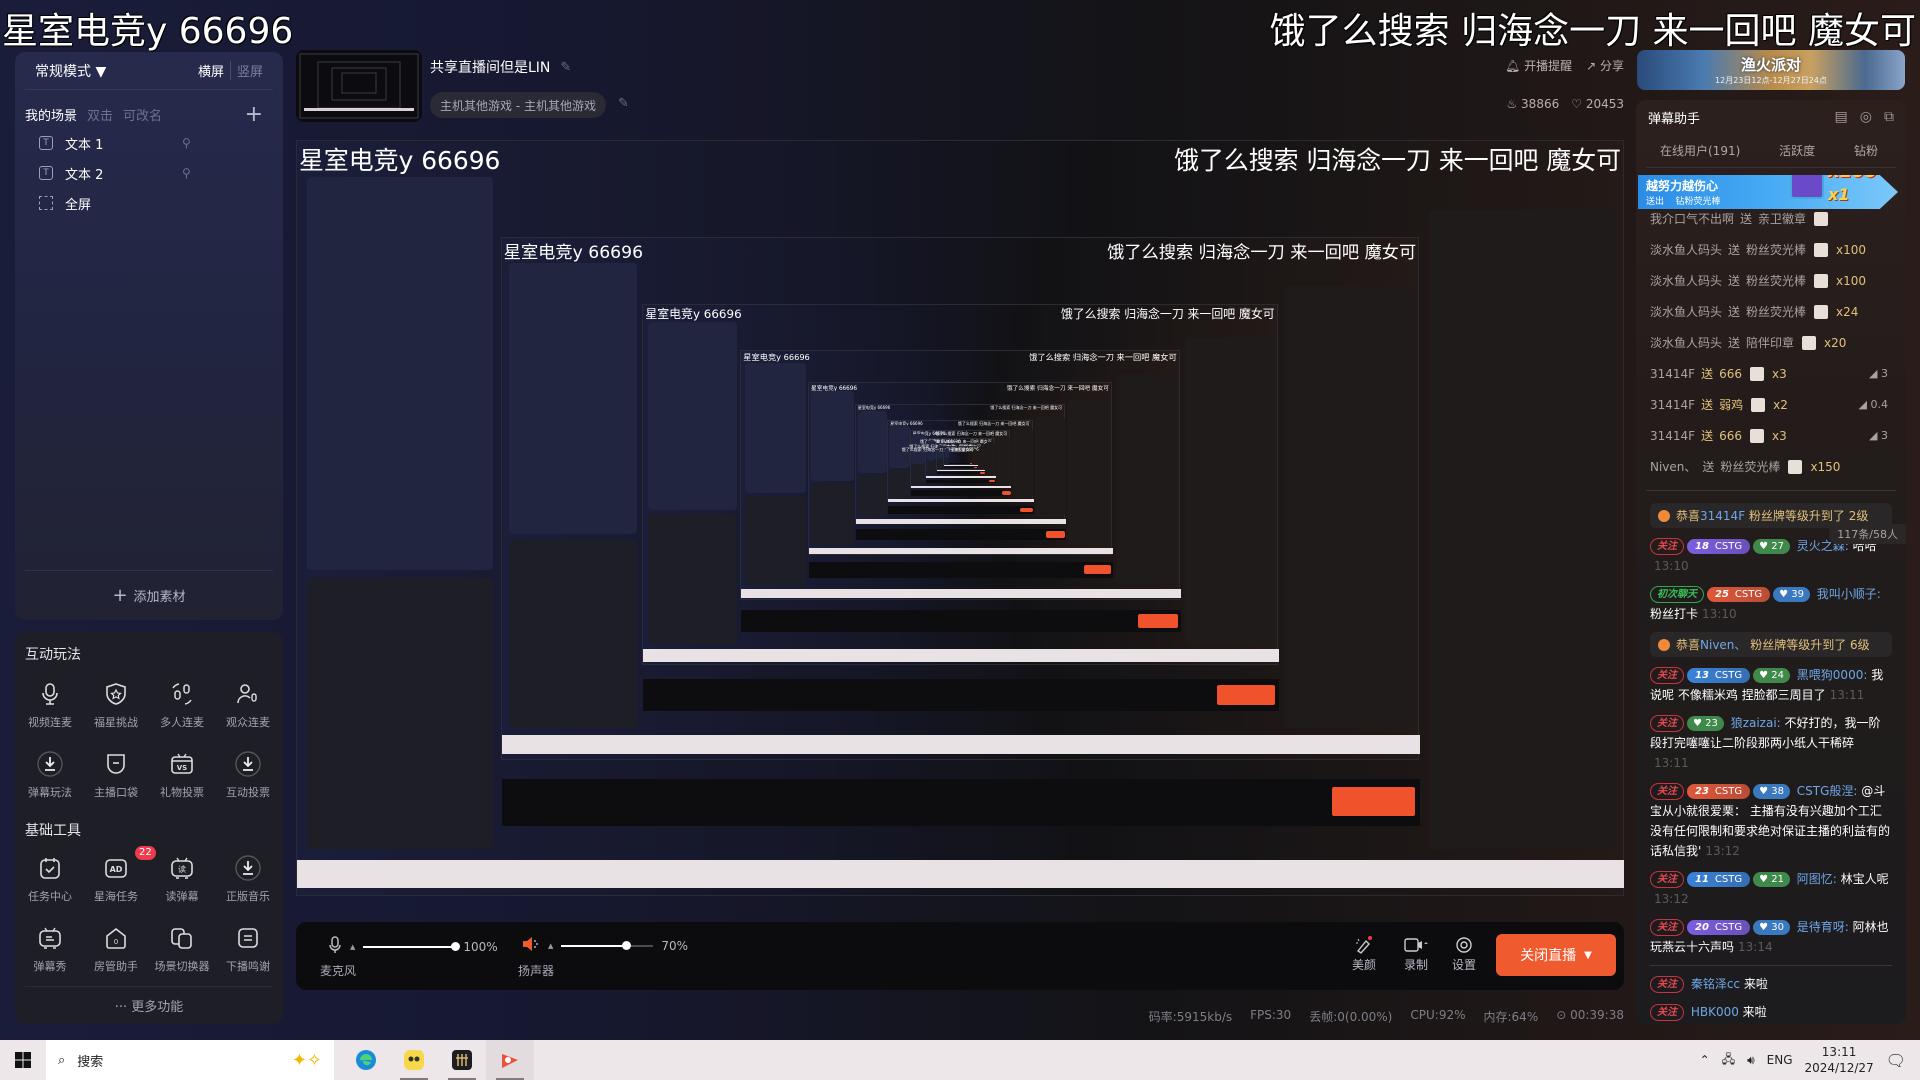  I want to click on entry-username: 秦铭泽cc, so click(1715, 984).